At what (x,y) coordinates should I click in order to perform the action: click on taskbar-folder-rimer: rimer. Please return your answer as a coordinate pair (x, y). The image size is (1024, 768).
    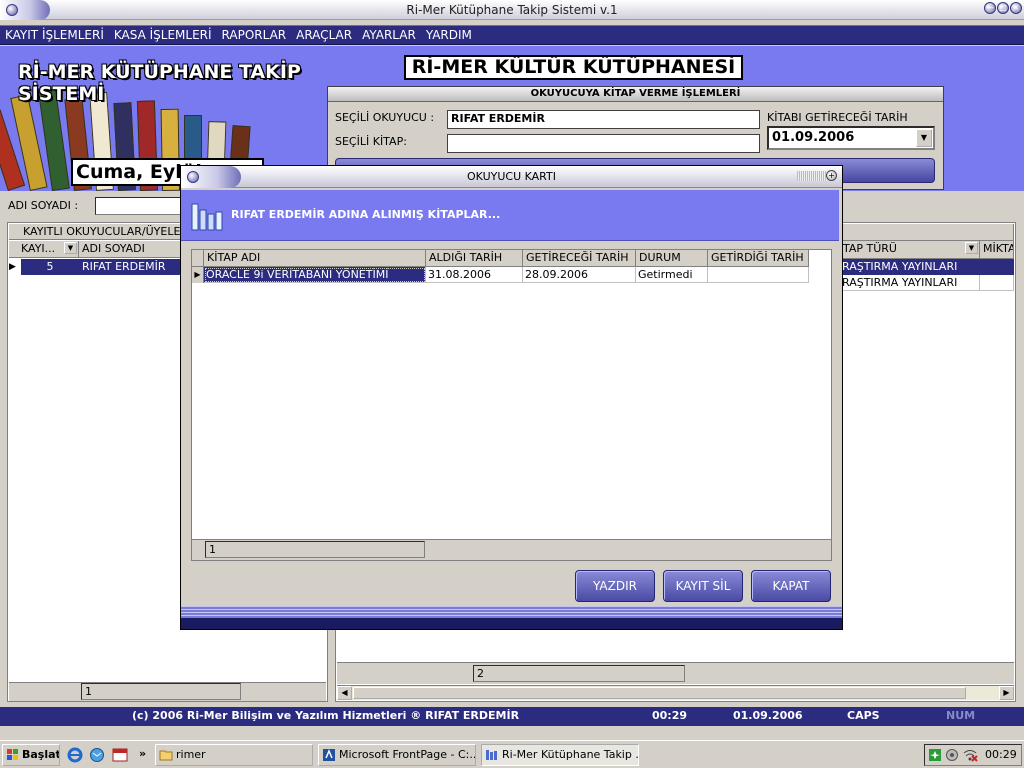
    Looking at the image, I should click on (234, 755).